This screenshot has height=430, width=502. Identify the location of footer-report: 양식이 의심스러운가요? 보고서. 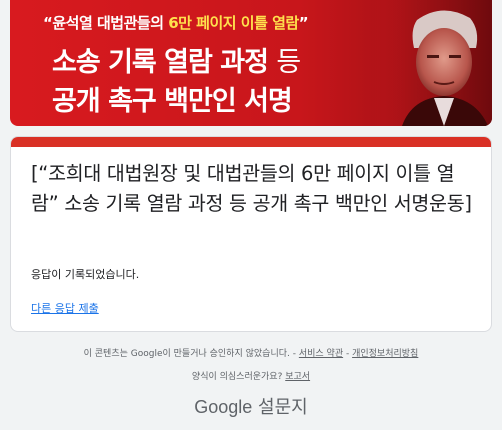
(251, 375).